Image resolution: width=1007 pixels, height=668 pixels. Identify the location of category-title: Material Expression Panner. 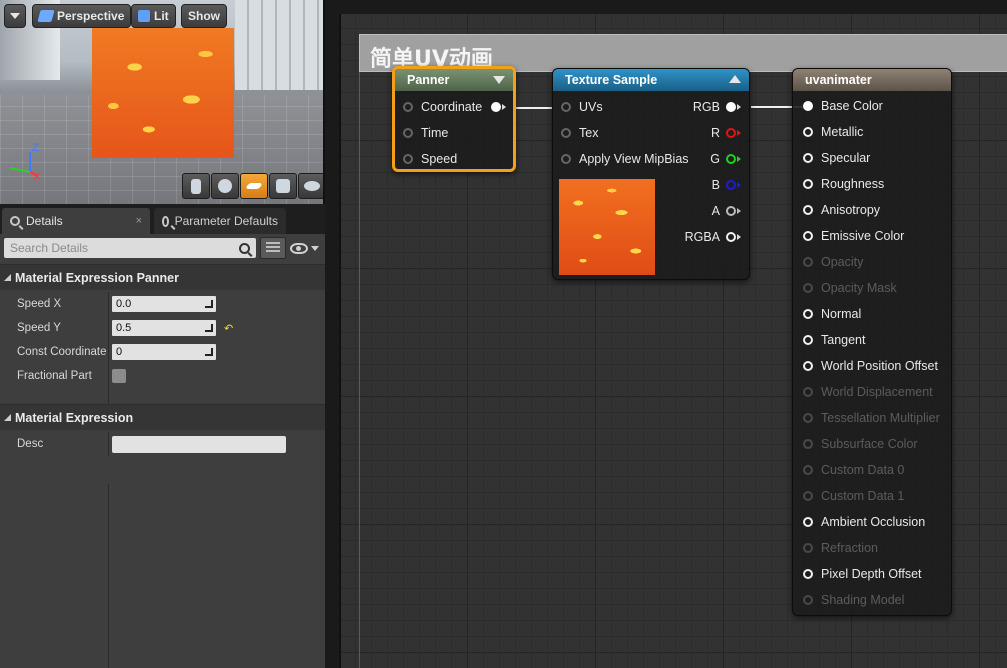
(97, 277).